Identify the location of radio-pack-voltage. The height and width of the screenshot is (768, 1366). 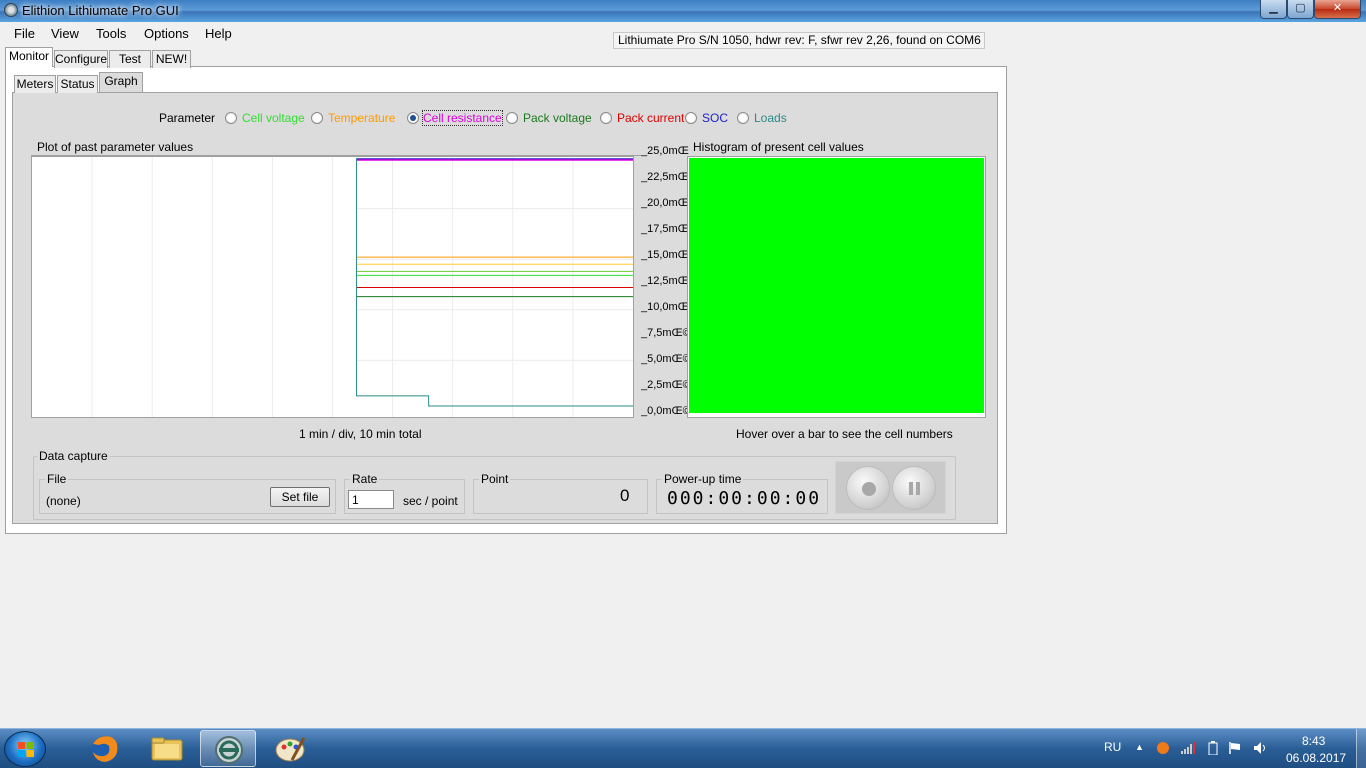
(512, 118).